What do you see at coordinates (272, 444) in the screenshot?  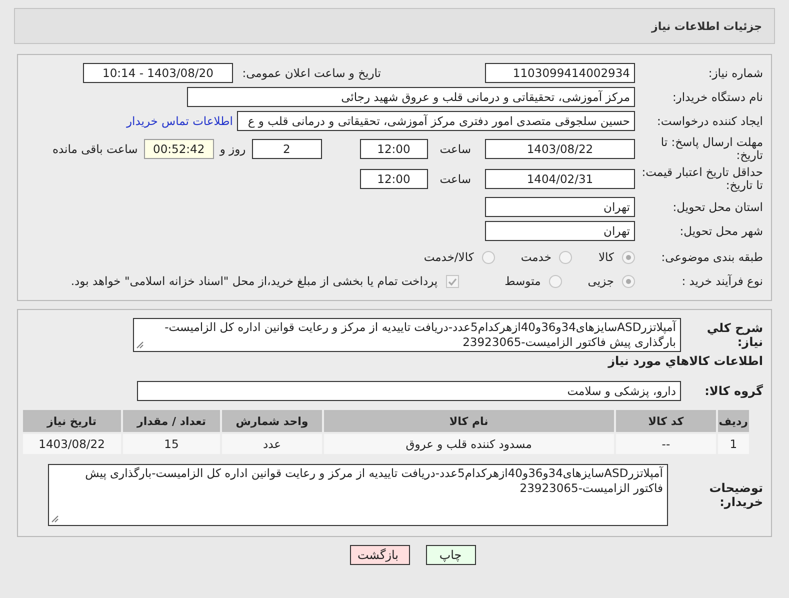 I see `table-cell: عدد` at bounding box center [272, 444].